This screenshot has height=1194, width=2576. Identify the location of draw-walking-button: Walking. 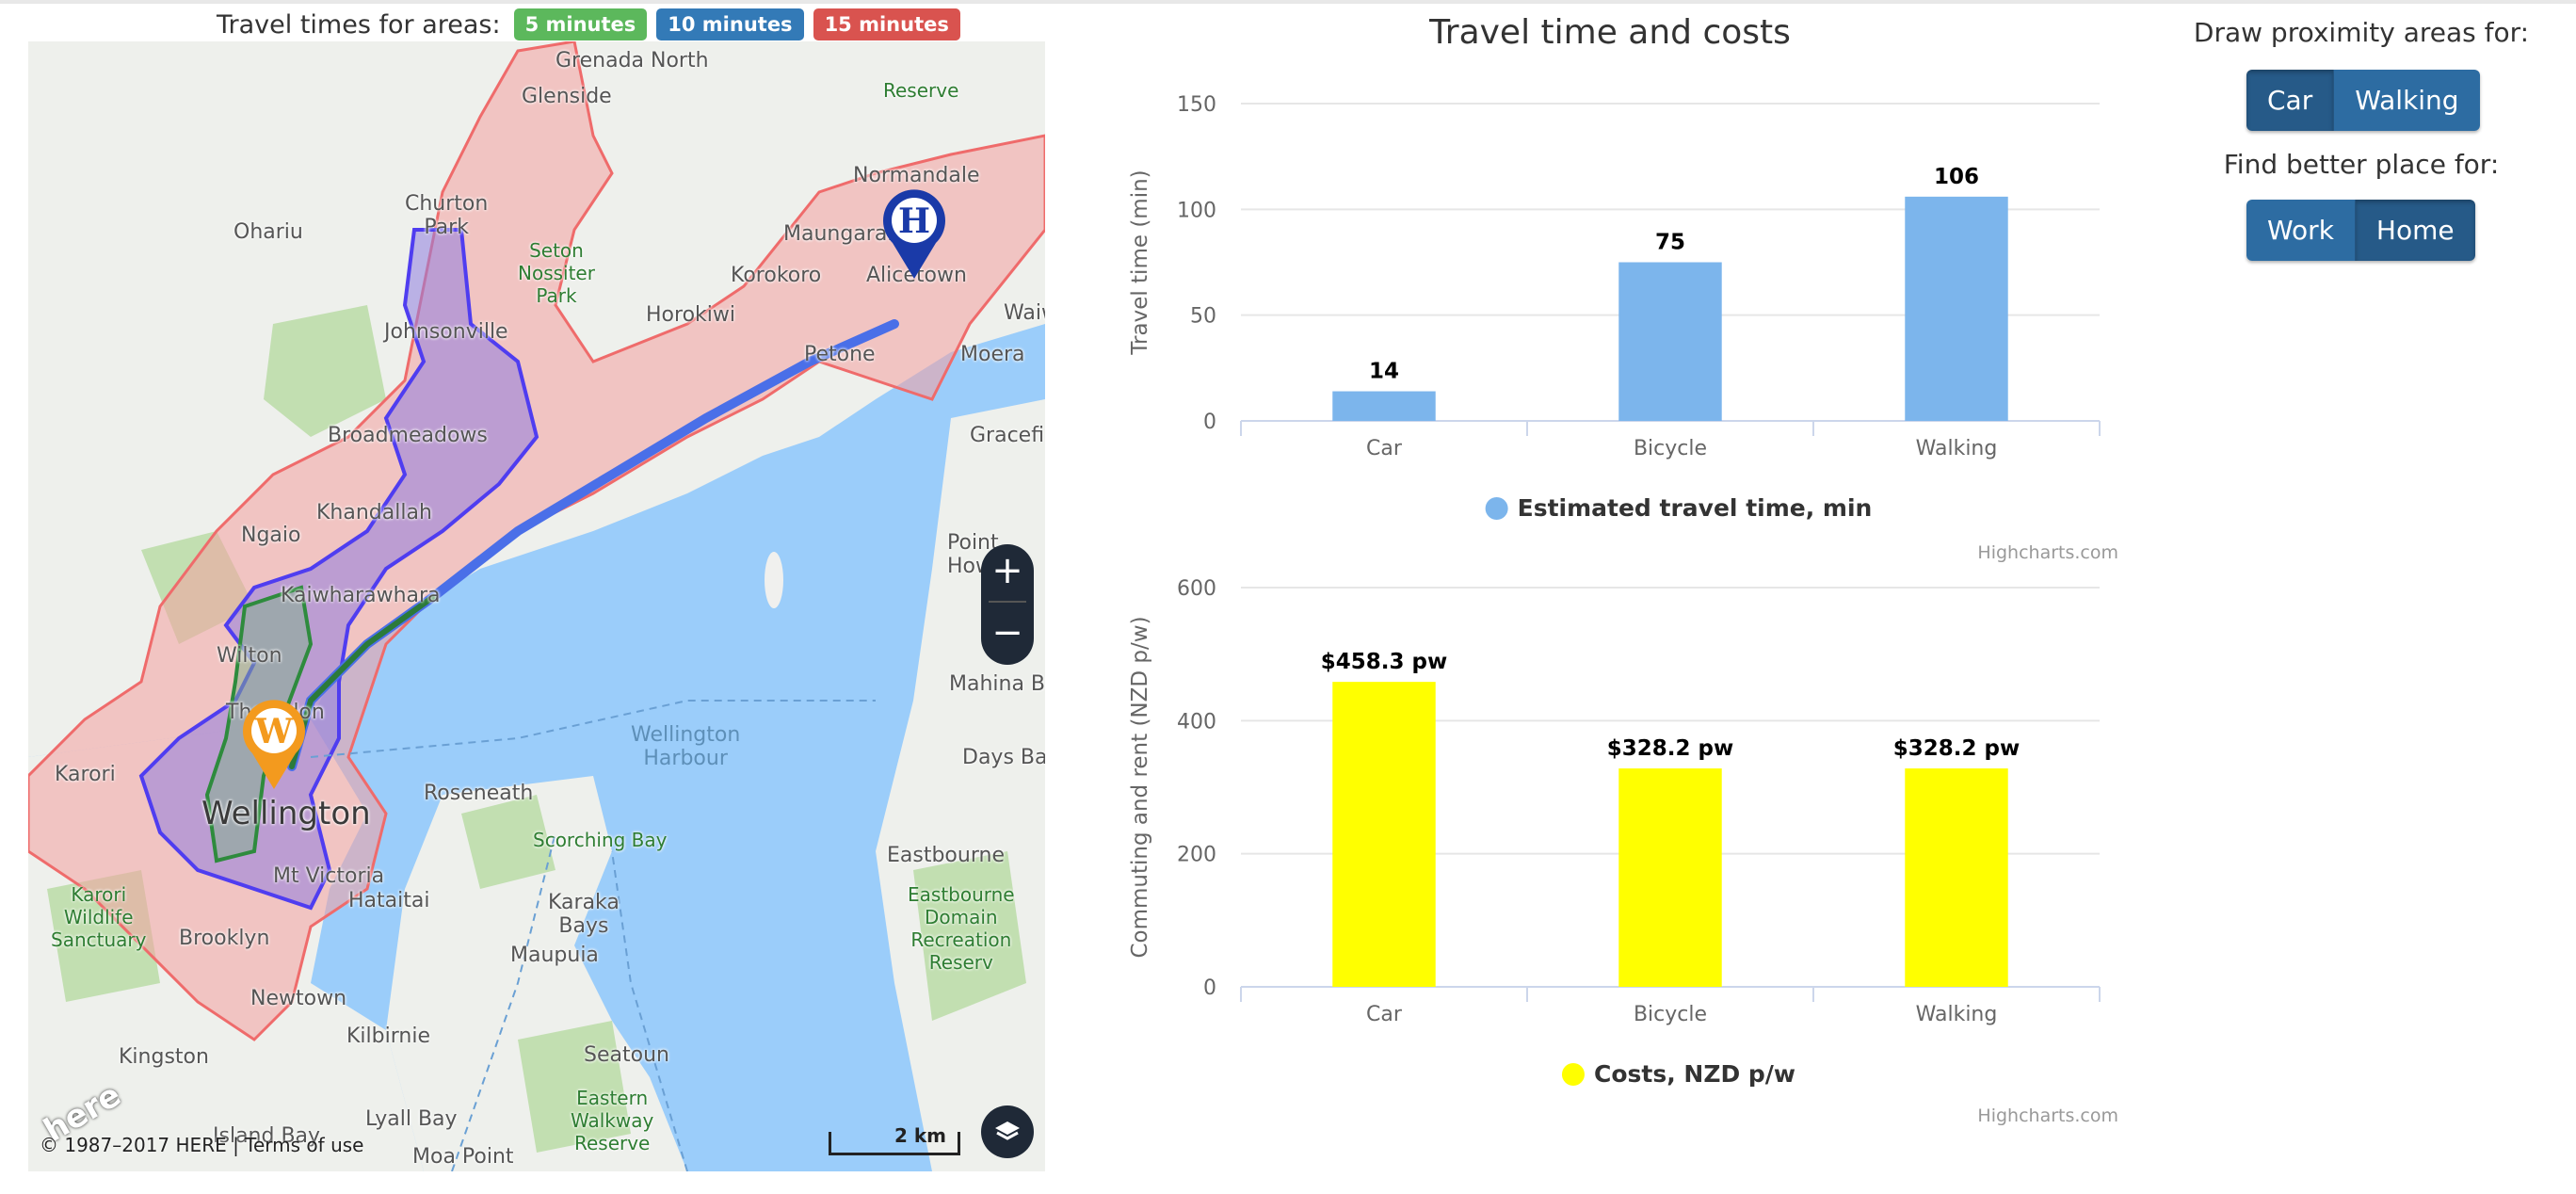
(2407, 101).